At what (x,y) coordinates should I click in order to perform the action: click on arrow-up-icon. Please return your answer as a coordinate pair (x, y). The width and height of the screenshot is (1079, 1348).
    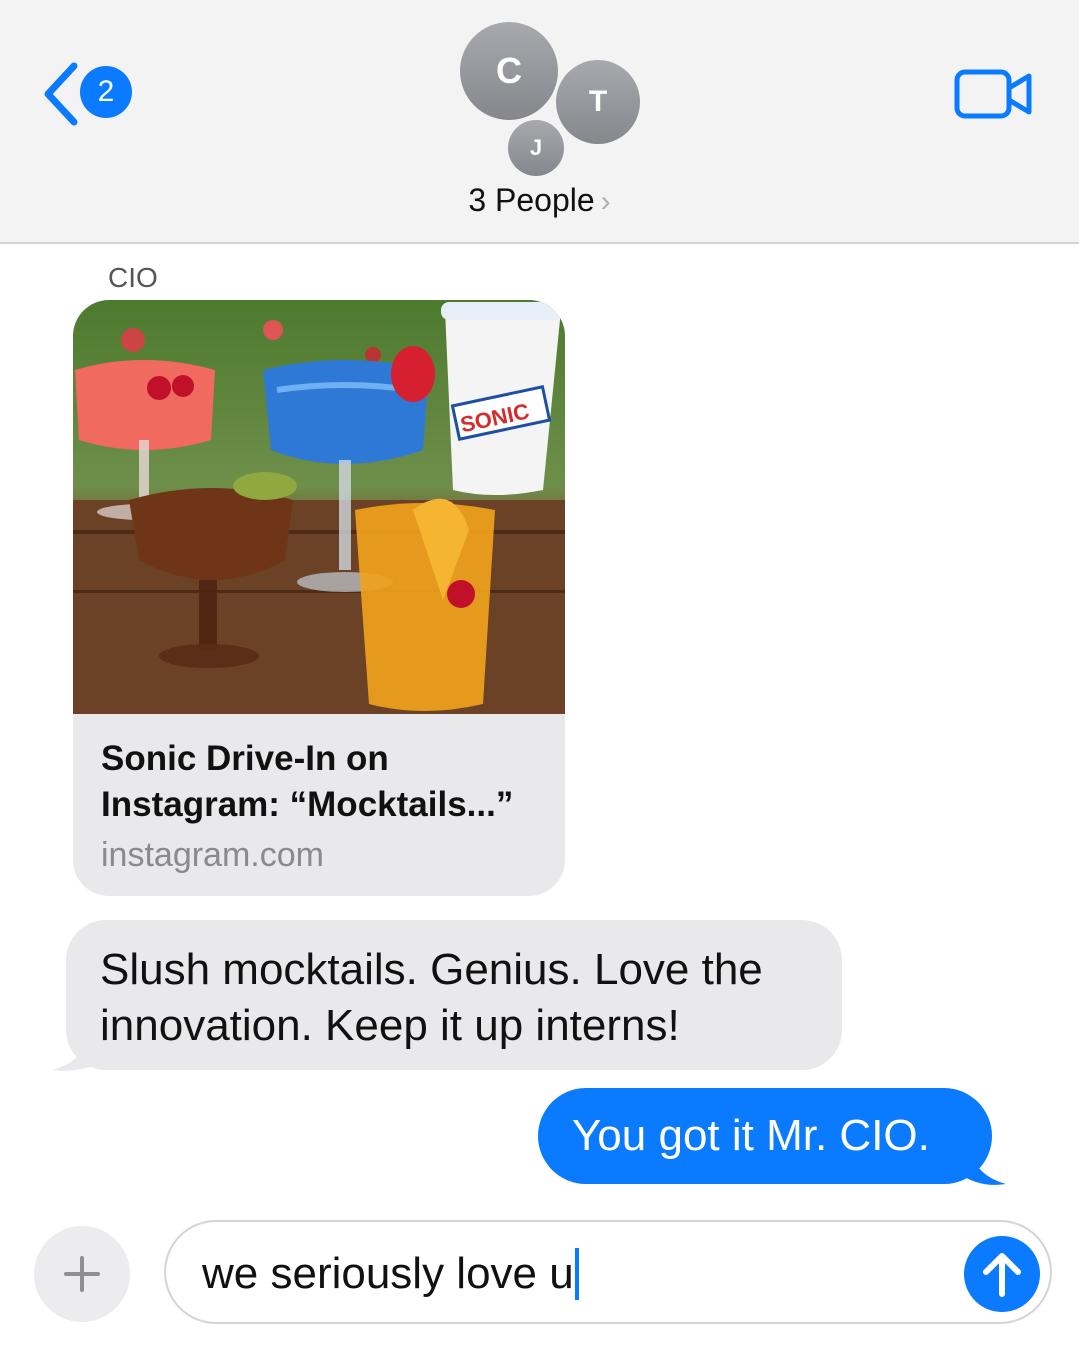
    Looking at the image, I should click on (1002, 1275).